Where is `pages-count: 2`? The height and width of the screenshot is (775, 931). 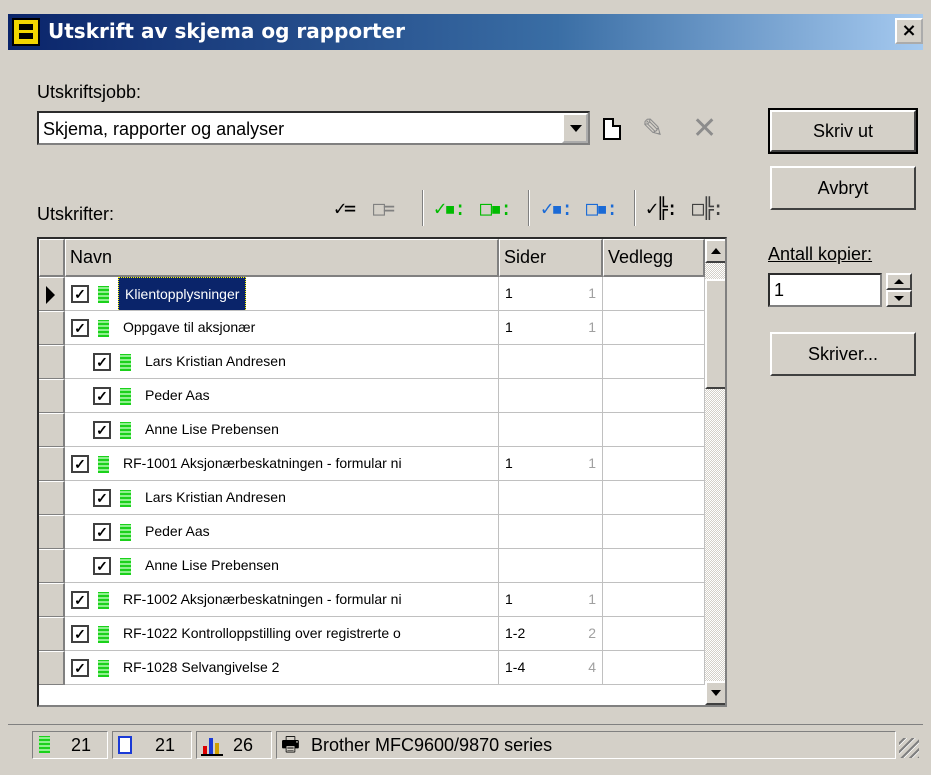
pages-count: 2 is located at coordinates (592, 633).